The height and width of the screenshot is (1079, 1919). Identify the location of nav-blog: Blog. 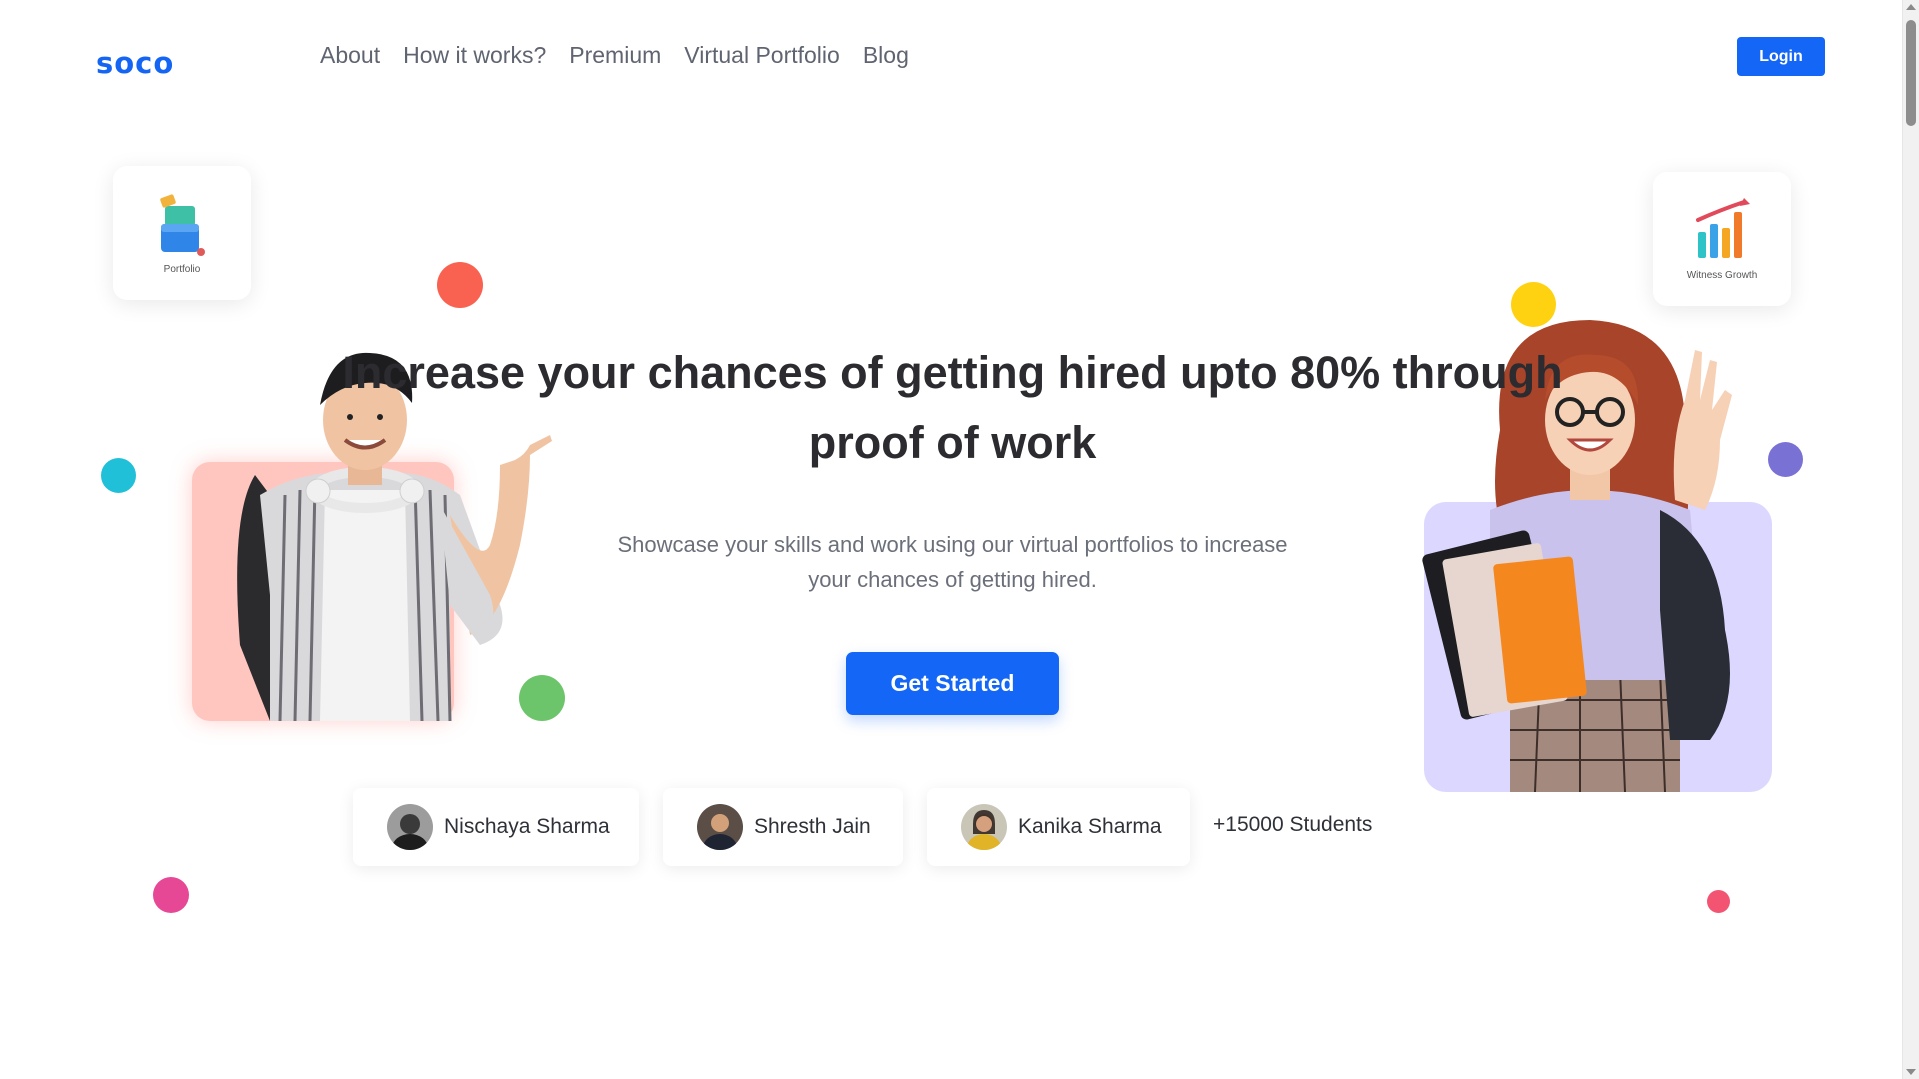
(886, 55).